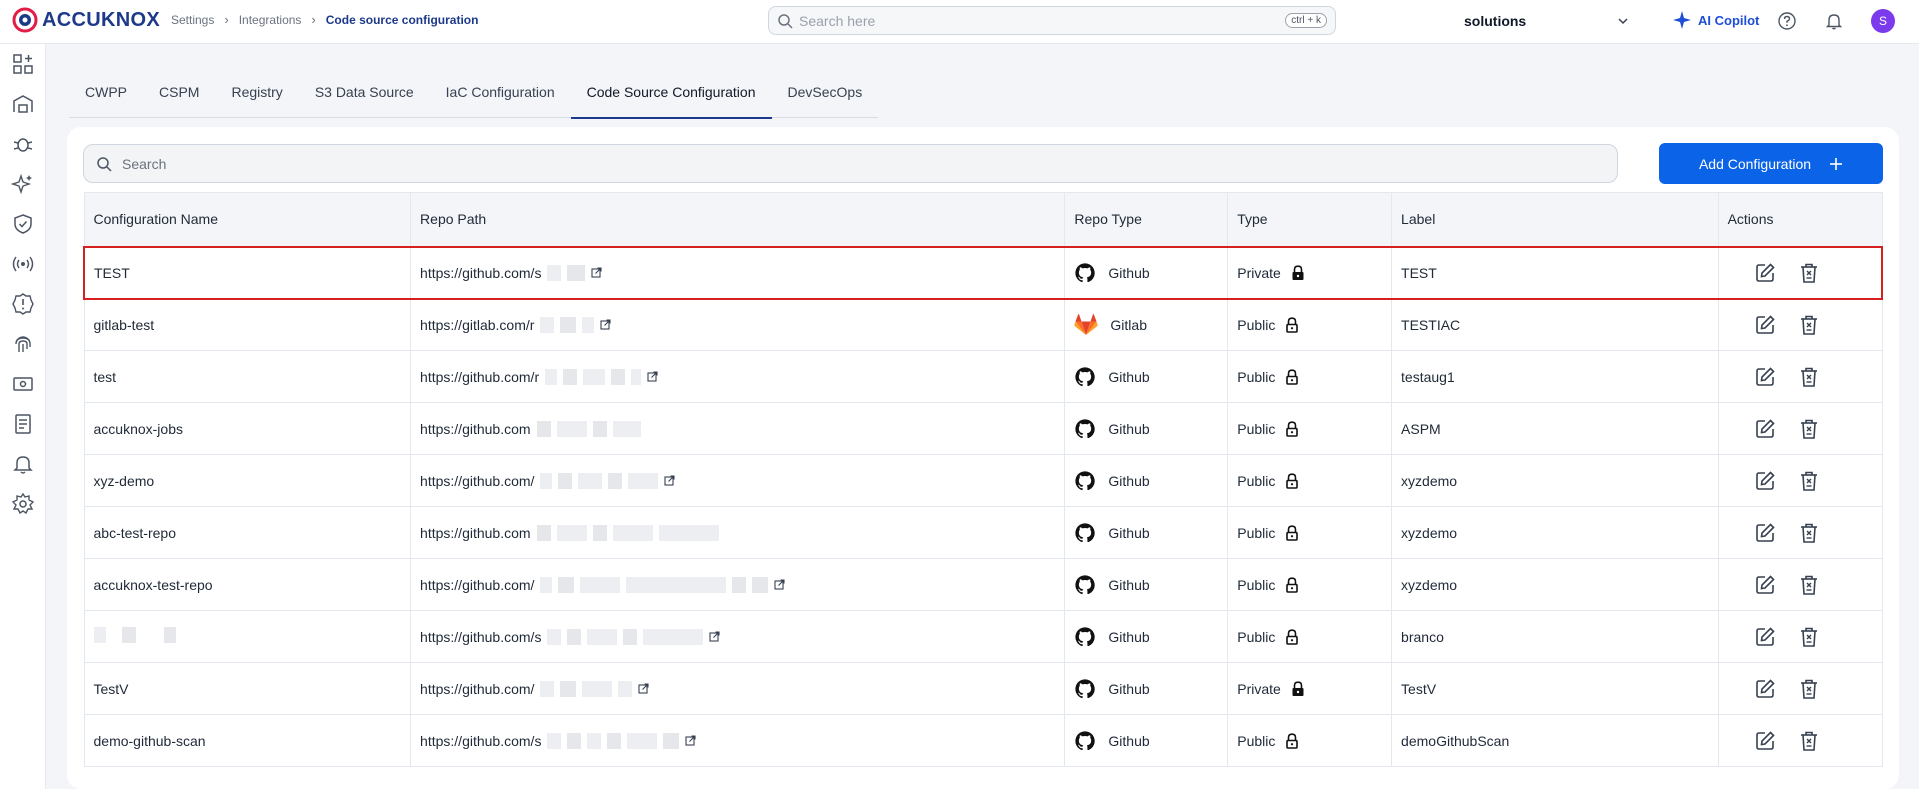 This screenshot has height=789, width=1919. I want to click on avatar: S, so click(1883, 21).